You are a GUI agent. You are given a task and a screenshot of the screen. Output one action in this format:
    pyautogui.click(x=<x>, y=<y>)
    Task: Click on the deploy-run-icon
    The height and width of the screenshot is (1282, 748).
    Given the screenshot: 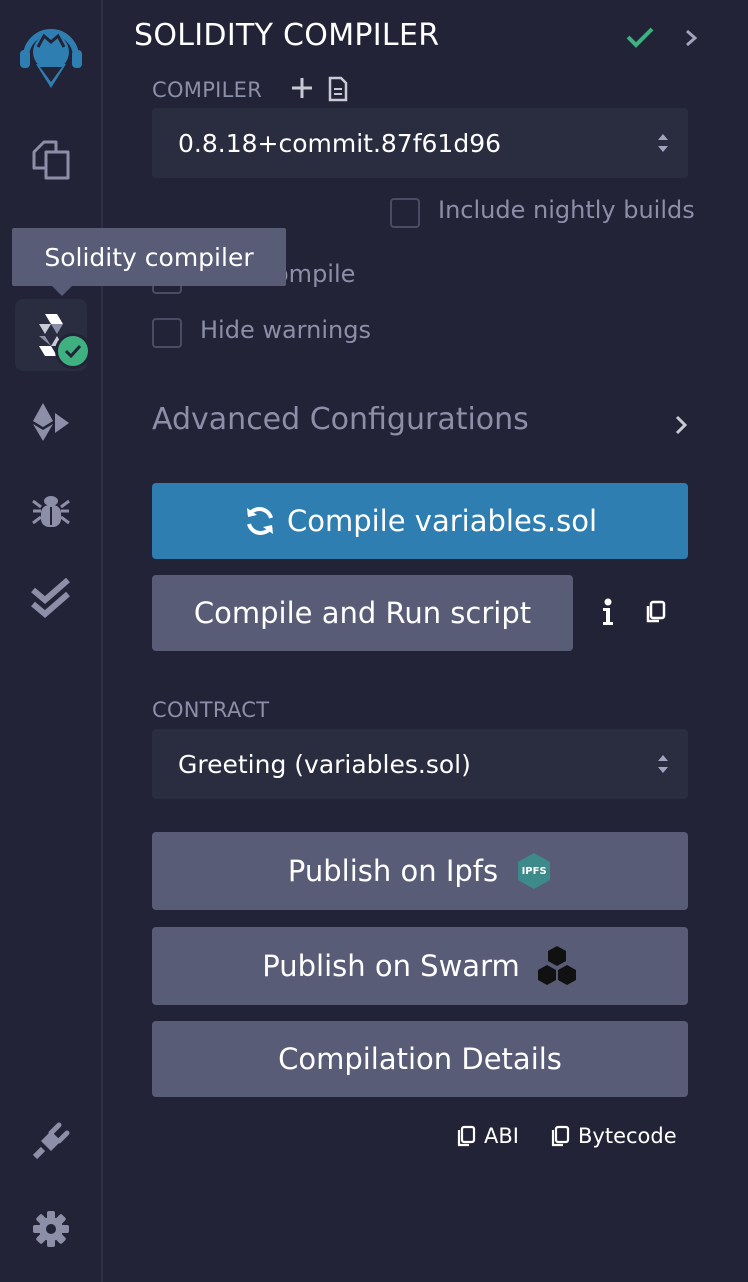 What is the action you would take?
    pyautogui.click(x=50, y=423)
    